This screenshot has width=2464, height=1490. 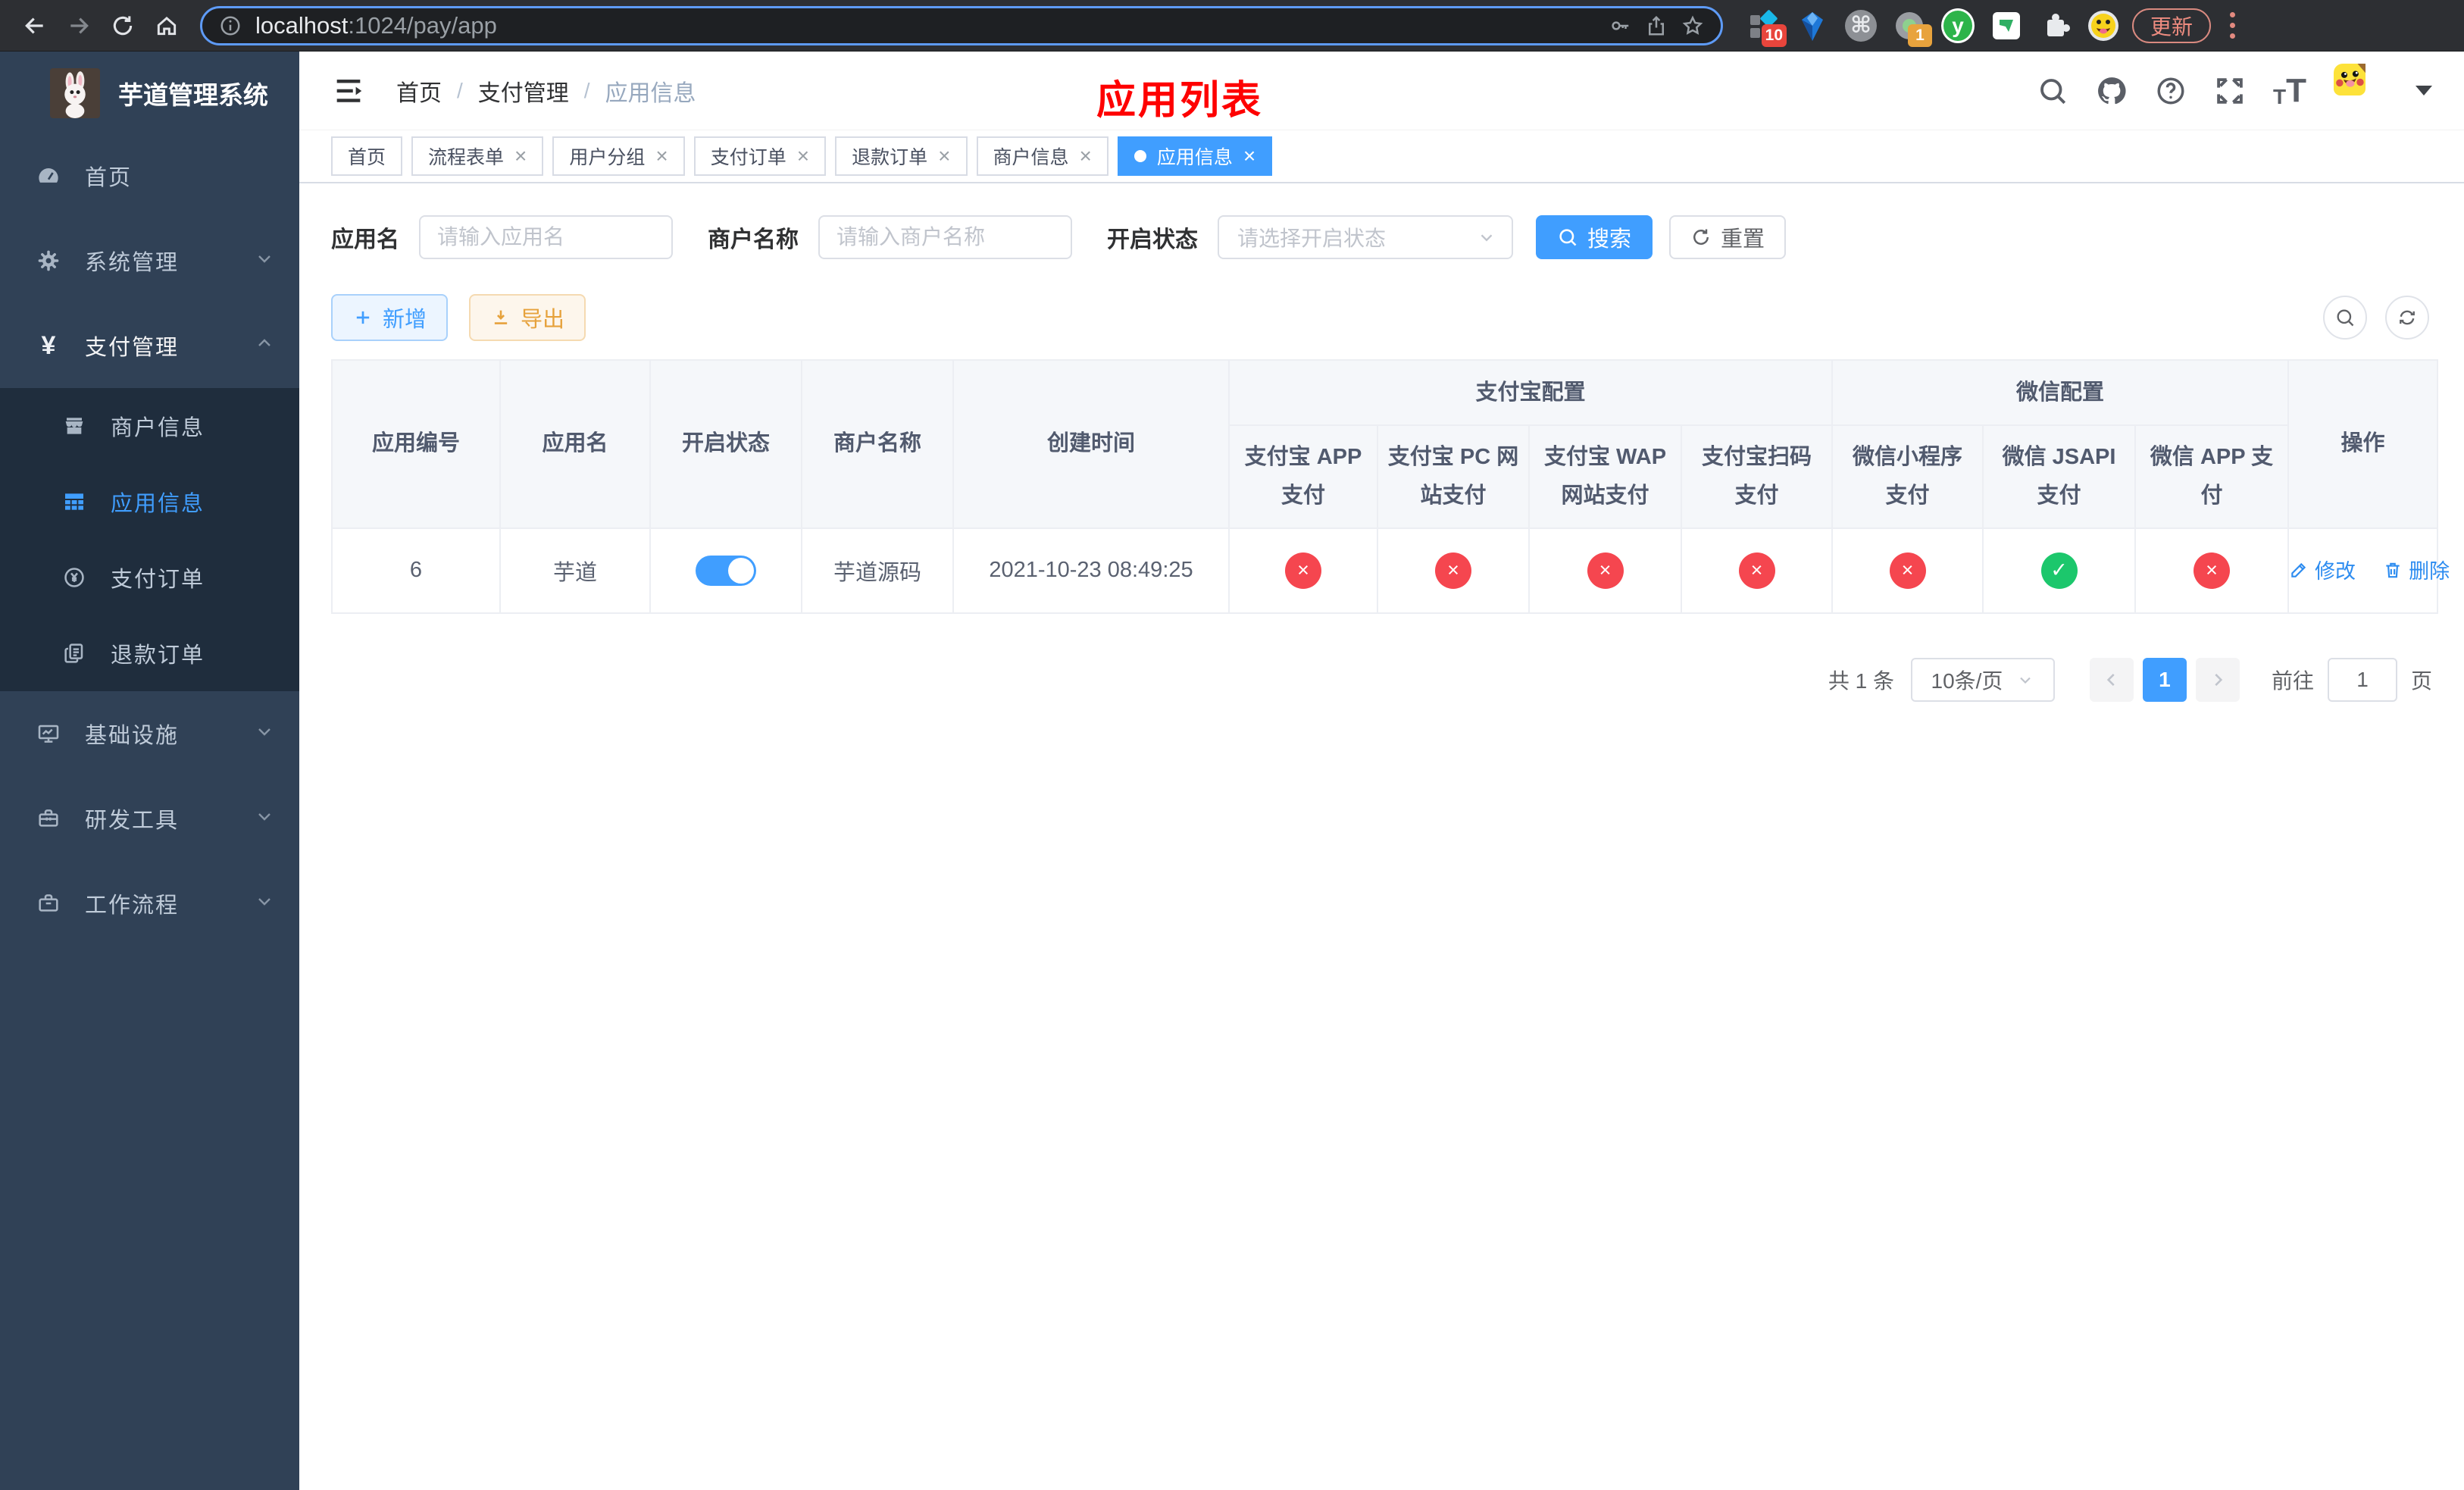 What do you see at coordinates (527, 317) in the screenshot?
I see `export-button: 导出` at bounding box center [527, 317].